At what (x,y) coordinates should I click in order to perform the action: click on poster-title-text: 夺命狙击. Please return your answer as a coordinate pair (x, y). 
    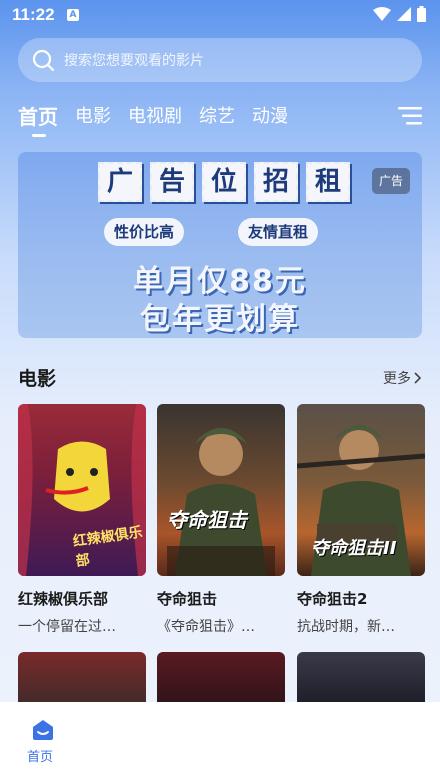
    Looking at the image, I should click on (207, 520).